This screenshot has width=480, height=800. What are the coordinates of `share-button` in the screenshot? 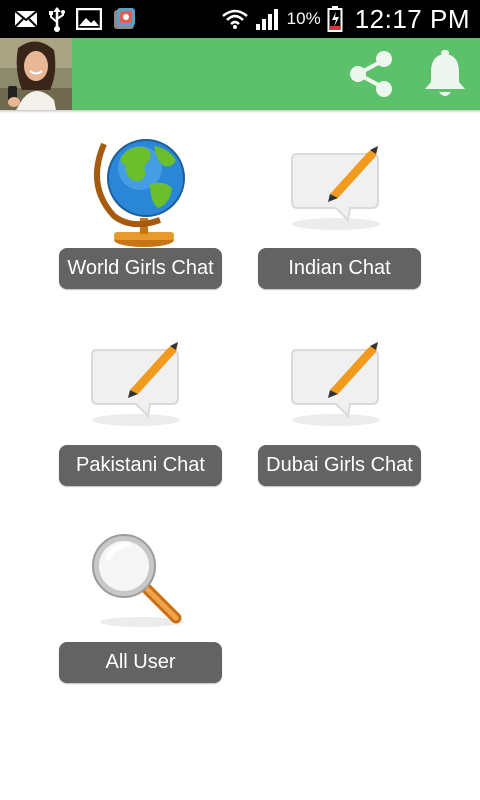 It's located at (372, 74).